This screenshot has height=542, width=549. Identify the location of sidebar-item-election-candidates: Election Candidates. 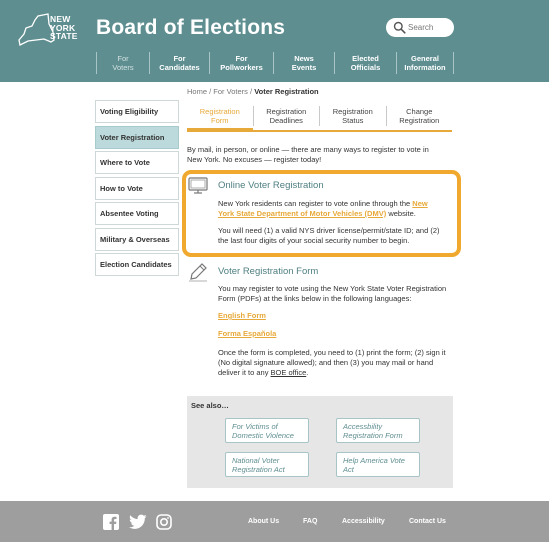
(137, 264).